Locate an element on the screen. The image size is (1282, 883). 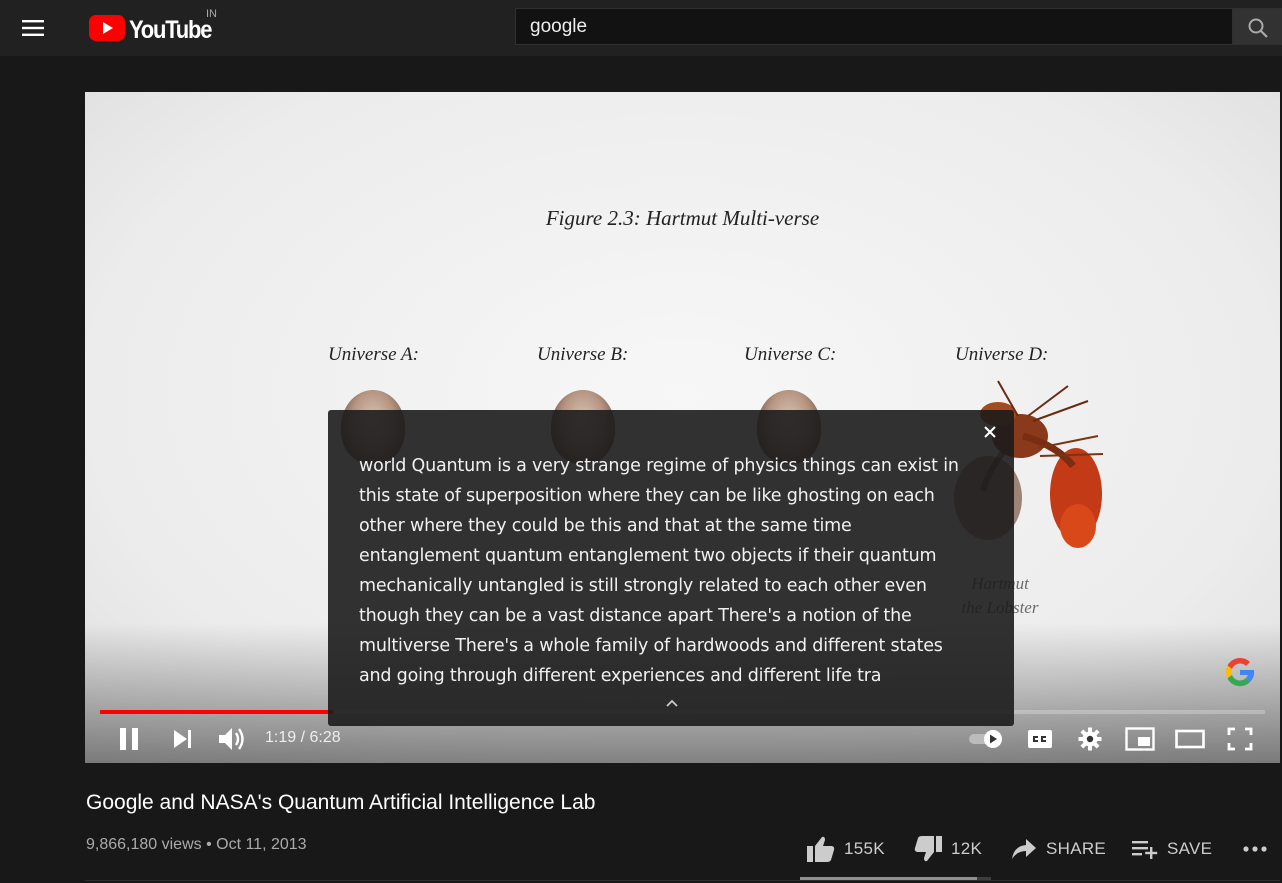
playlist-add-icon is located at coordinates (1145, 849).